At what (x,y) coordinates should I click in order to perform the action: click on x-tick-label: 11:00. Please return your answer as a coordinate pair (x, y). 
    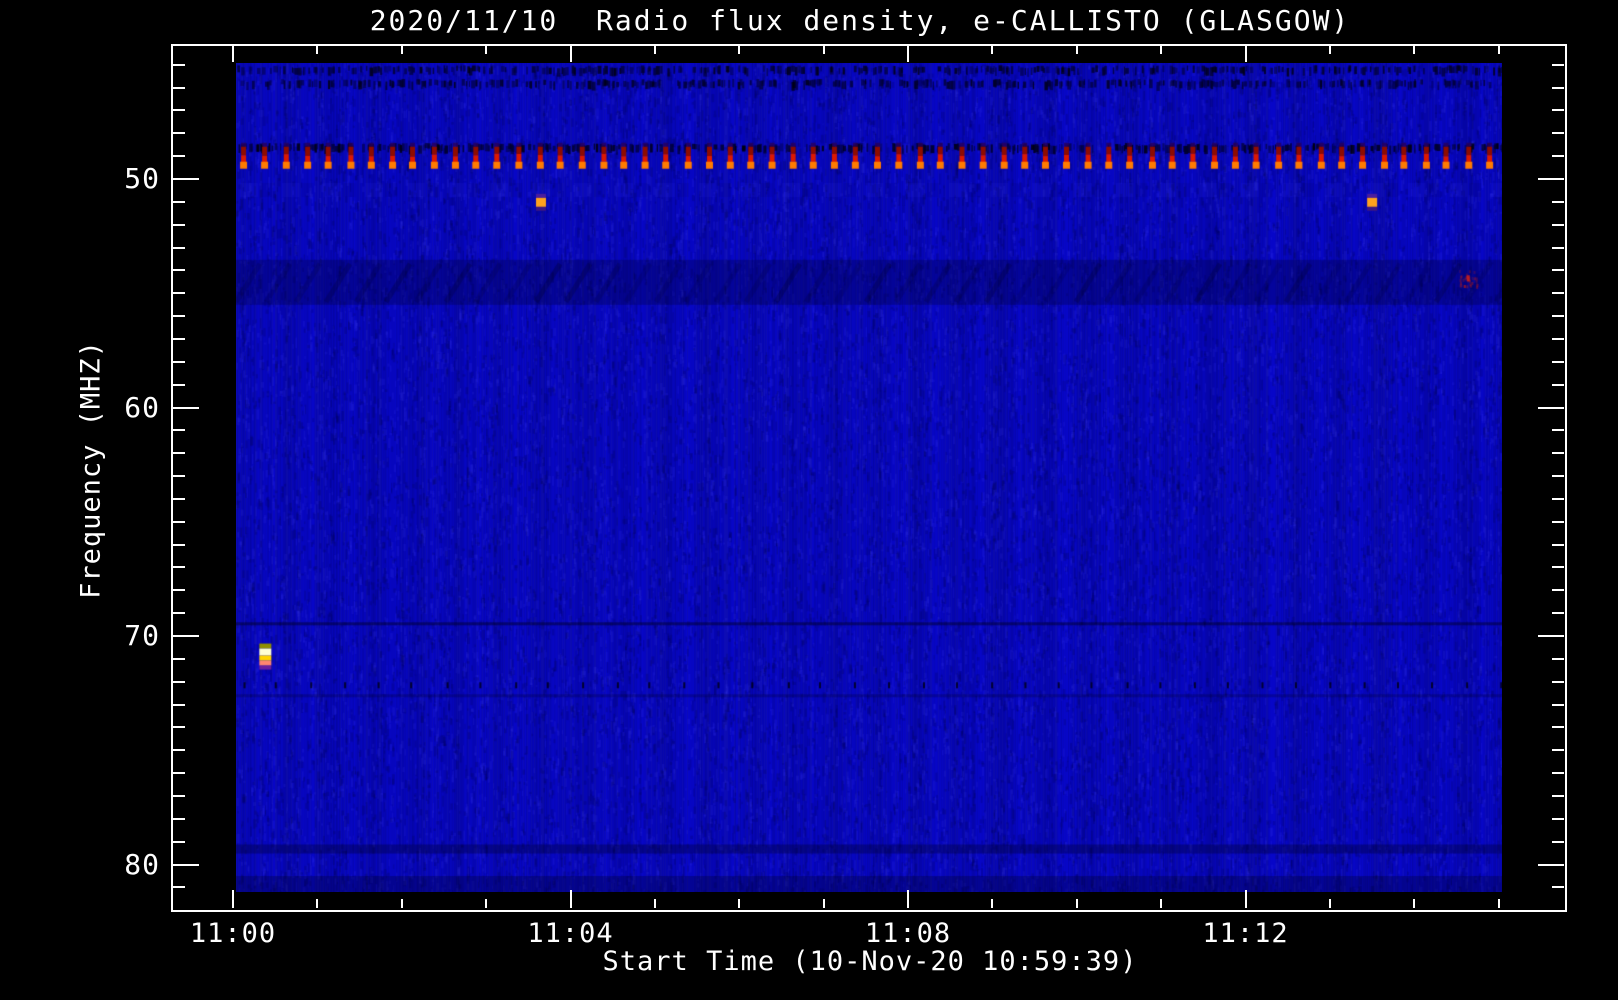
    Looking at the image, I should click on (233, 933).